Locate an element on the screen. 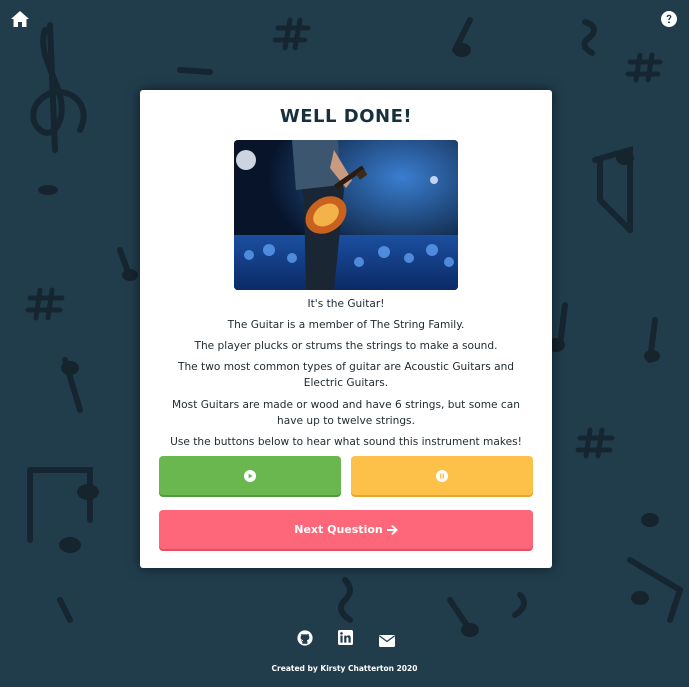 The width and height of the screenshot is (689, 687). linkedin-icon is located at coordinates (346, 638).